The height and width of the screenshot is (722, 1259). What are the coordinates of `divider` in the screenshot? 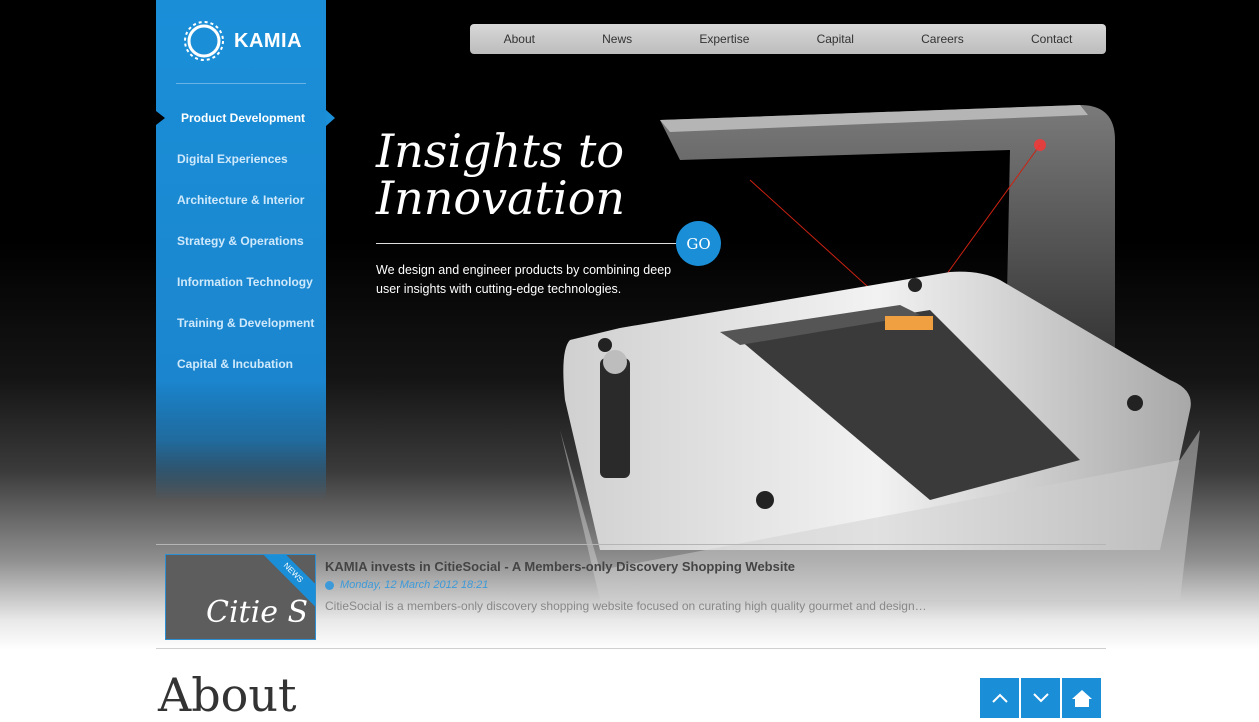 It's located at (241, 83).